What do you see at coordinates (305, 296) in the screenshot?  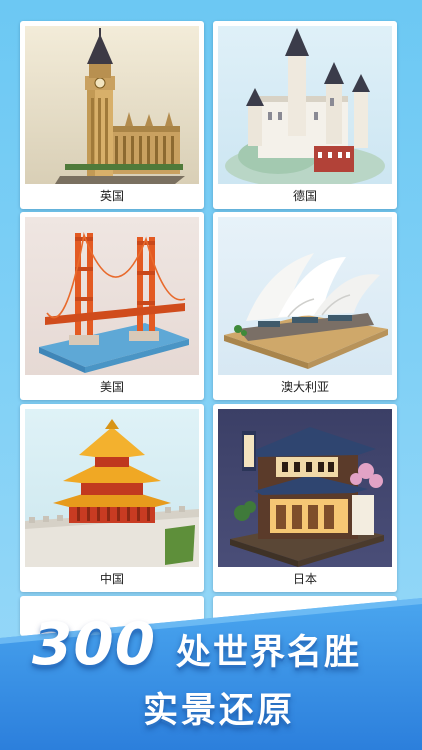 I see `opera-house-illustration` at bounding box center [305, 296].